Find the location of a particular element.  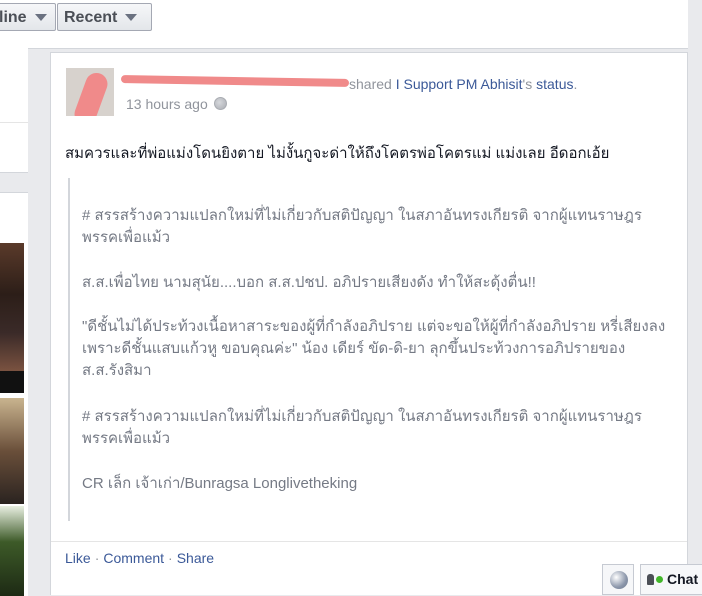

shared-end: . is located at coordinates (575, 84).